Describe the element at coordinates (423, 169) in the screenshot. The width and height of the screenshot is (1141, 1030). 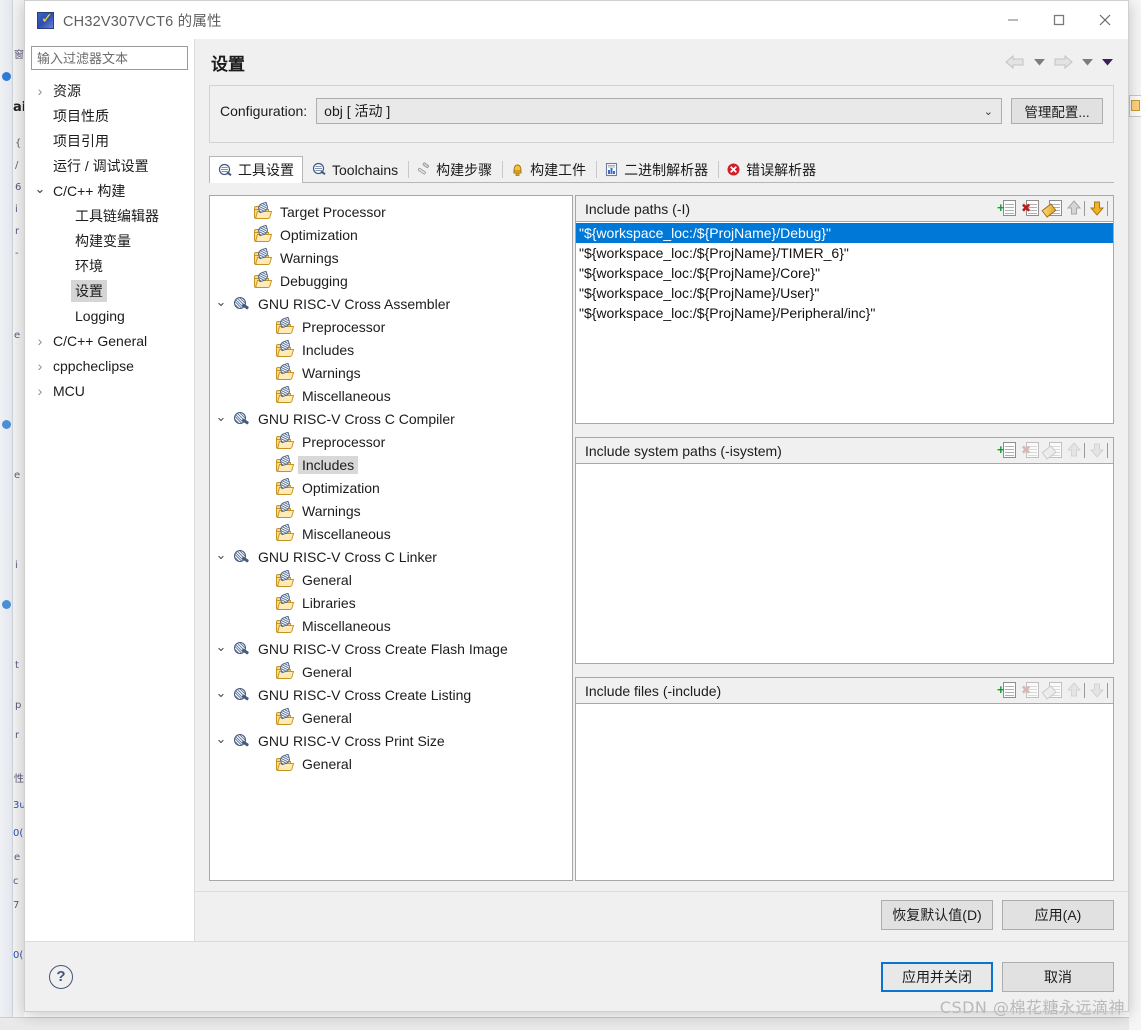
I see `build-steps-icon` at that location.